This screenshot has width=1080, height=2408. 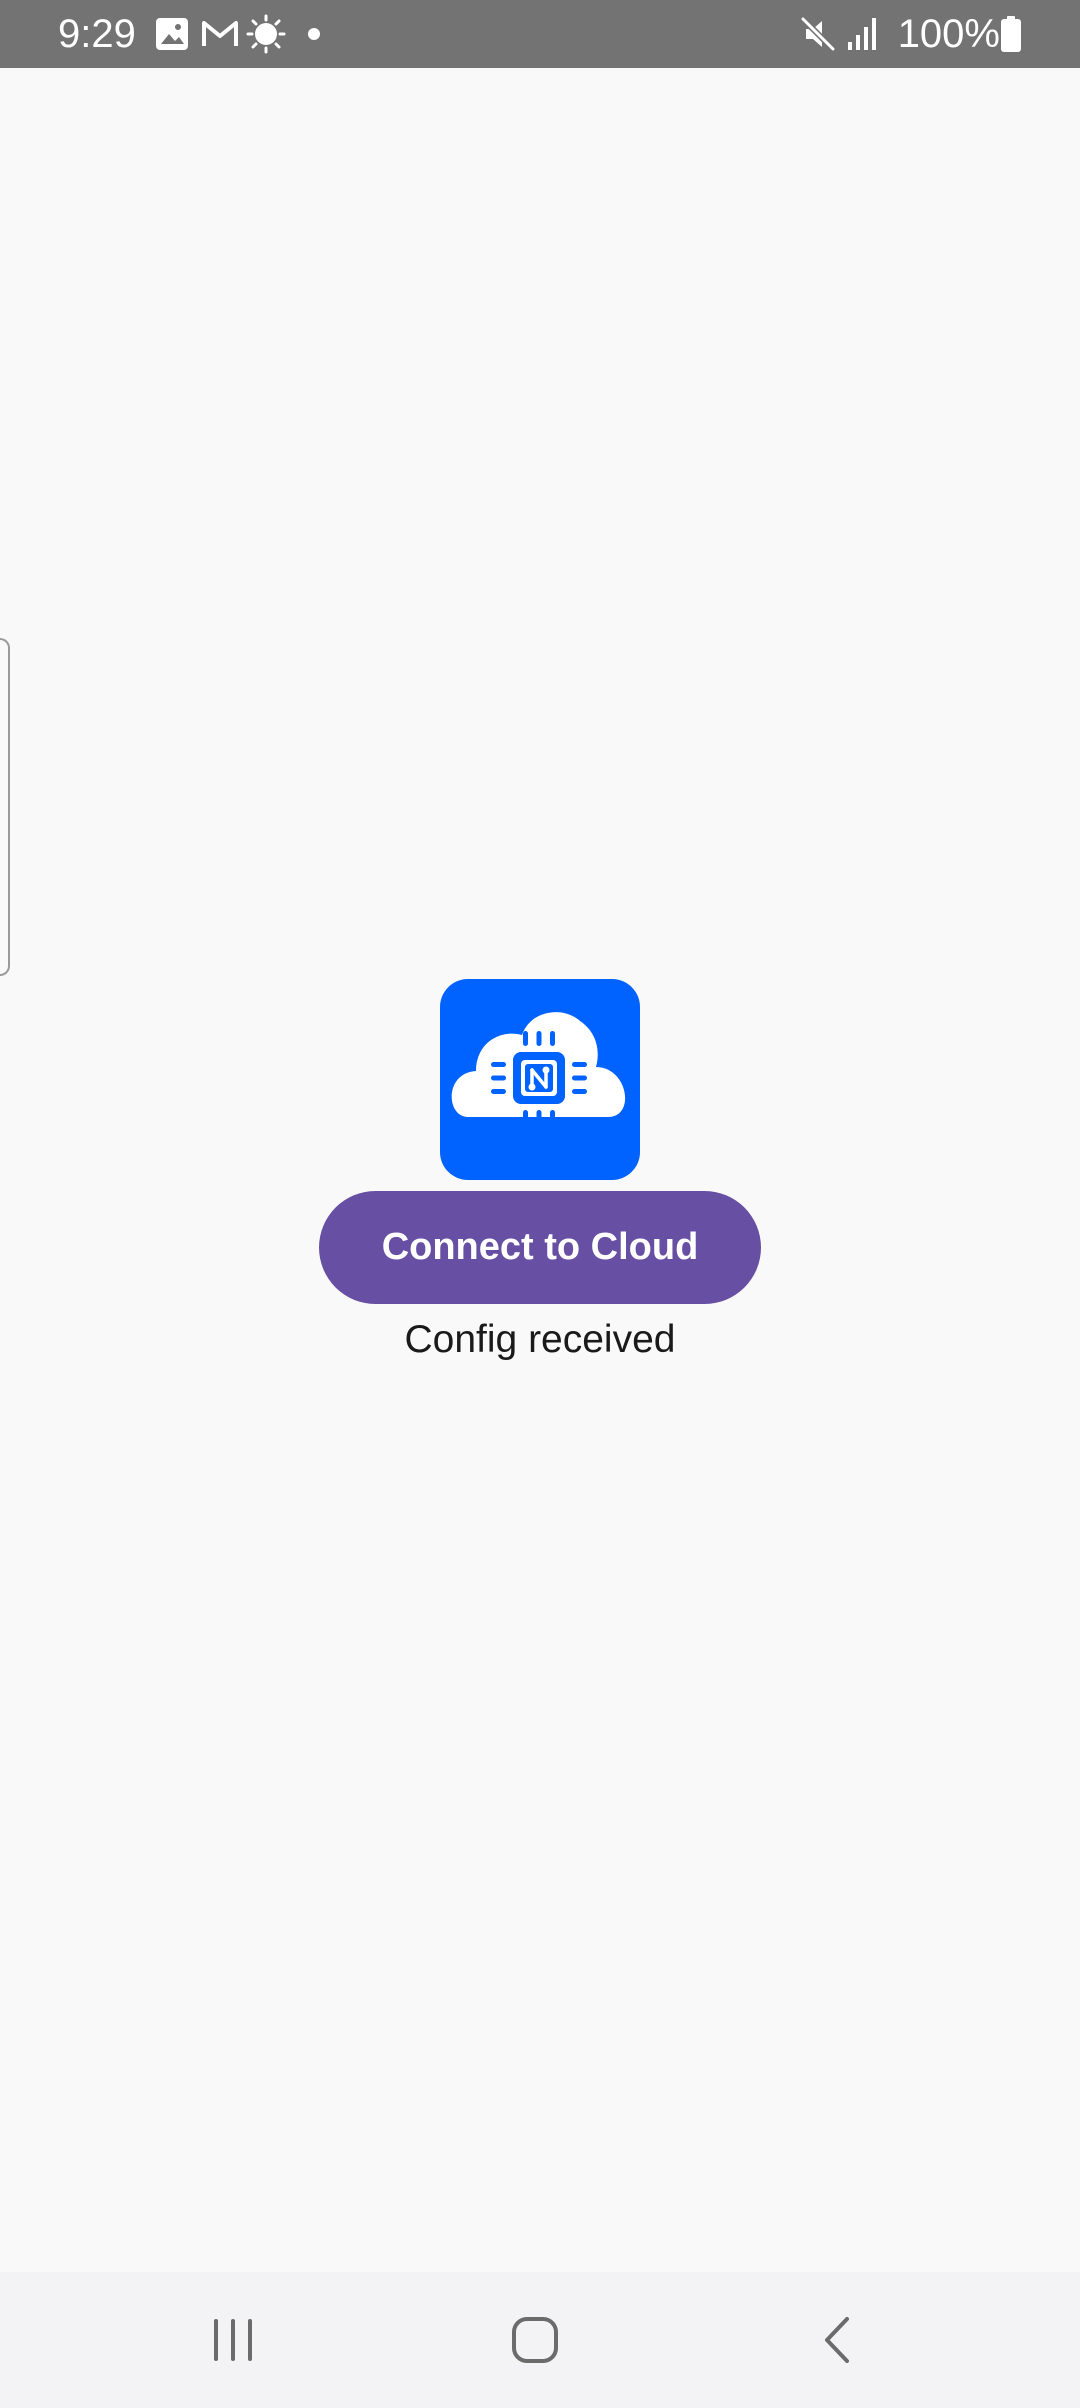 I want to click on signal-icon, so click(x=863, y=34).